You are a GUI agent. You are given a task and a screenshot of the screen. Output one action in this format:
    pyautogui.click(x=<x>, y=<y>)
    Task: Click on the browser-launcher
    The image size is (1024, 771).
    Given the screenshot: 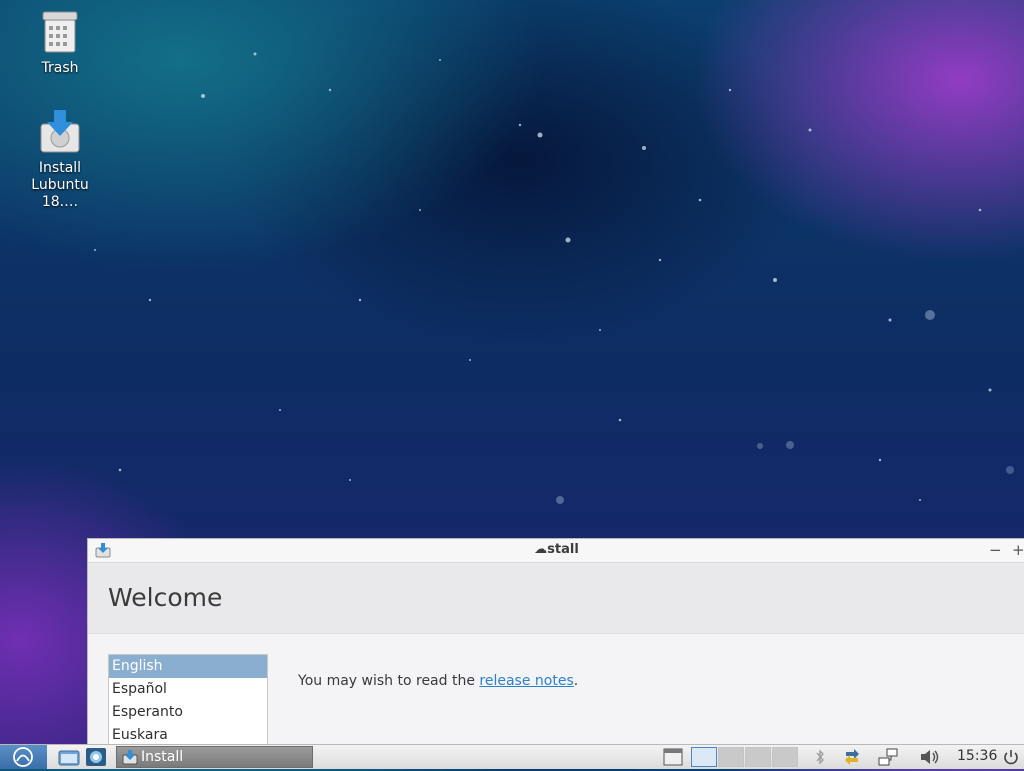 What is the action you would take?
    pyautogui.click(x=96, y=757)
    